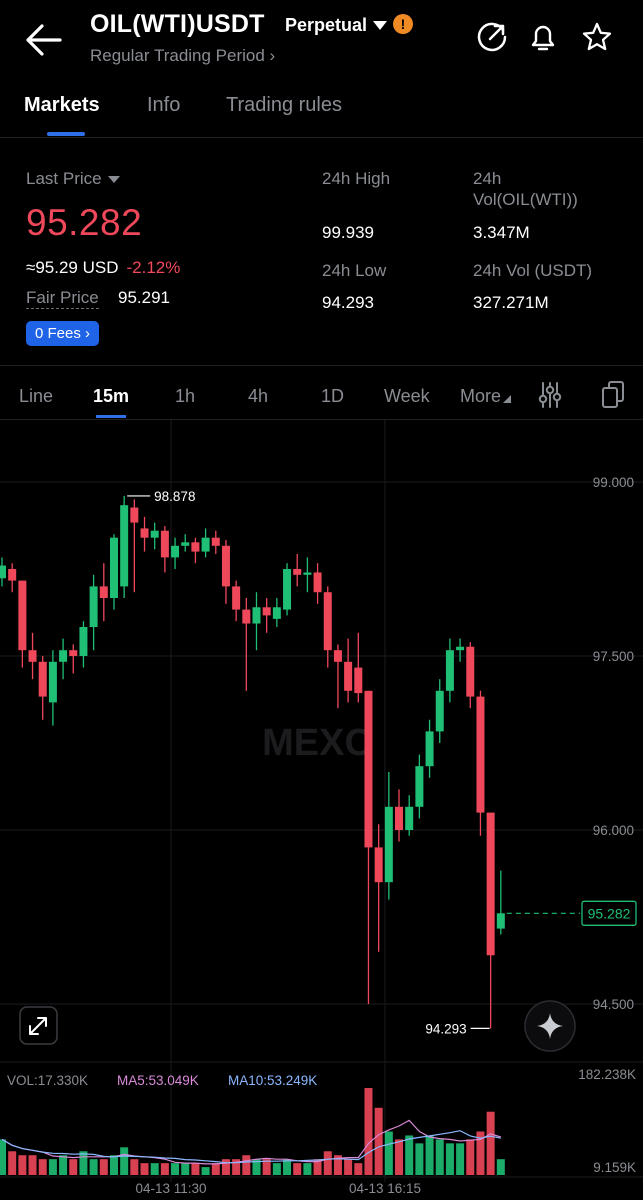 The image size is (643, 1200). I want to click on trading-period-link: Regular Trading Period ›, so click(182, 56).